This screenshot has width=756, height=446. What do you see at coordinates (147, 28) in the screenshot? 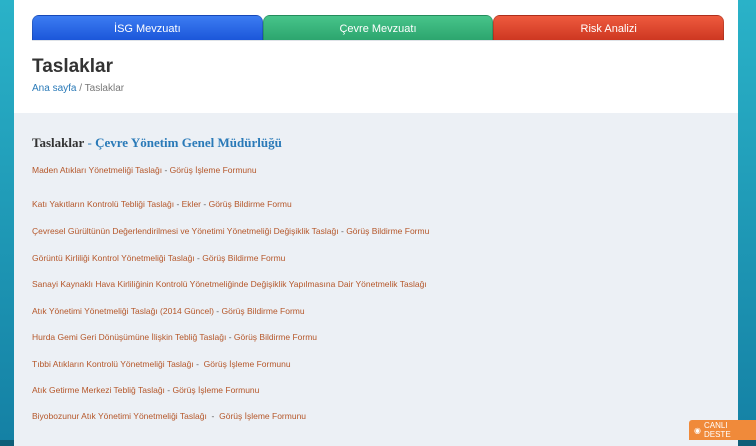
I see `tab-isg-mevzuati: İSG Mevzuatı` at bounding box center [147, 28].